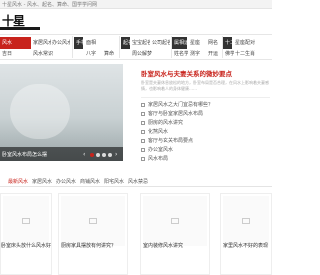 Image resolution: width=320 pixels, height=275 pixels. I want to click on nav-item-fortune-telling: 算命, so click(112, 54).